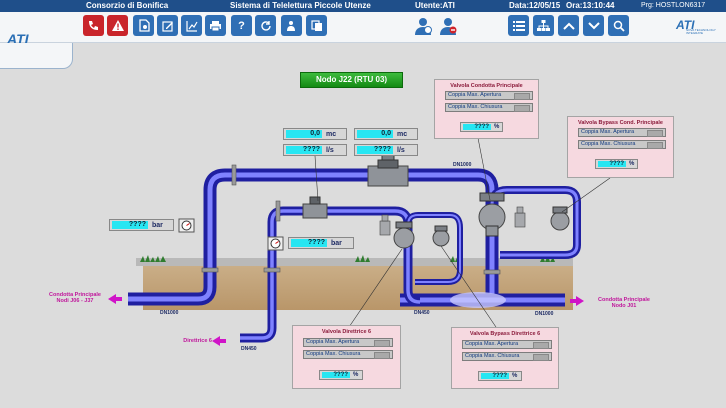 Image resolution: width=726 pixels, height=408 pixels. What do you see at coordinates (315, 207) in the screenshot?
I see `flow-meter-directrix` at bounding box center [315, 207].